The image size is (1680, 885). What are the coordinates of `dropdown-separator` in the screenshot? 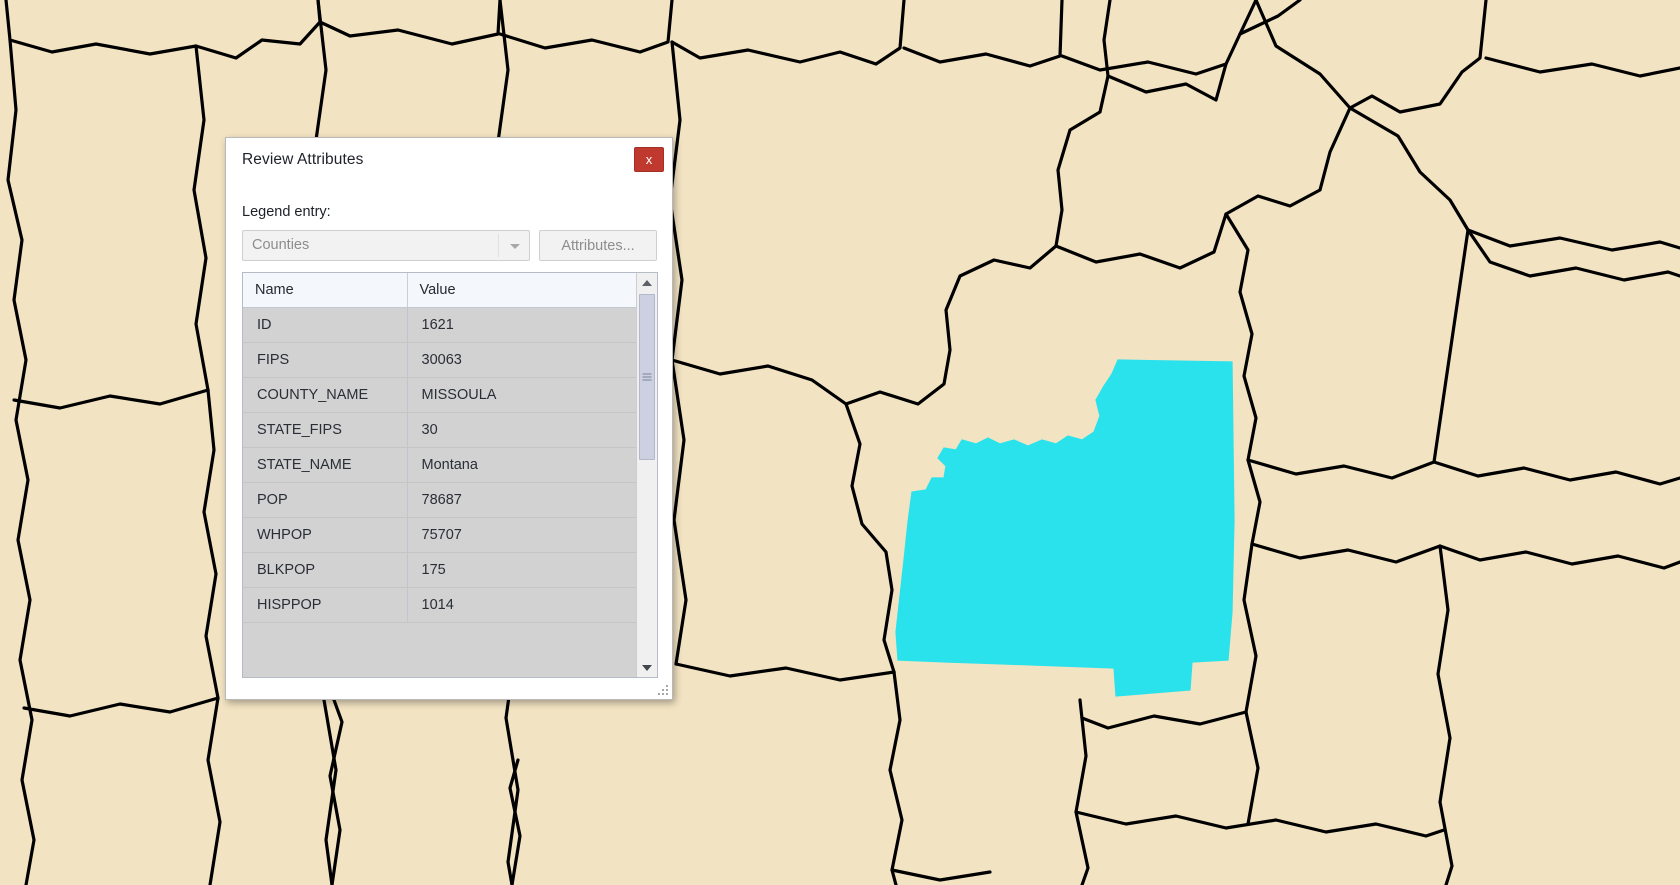 It's located at (498, 245).